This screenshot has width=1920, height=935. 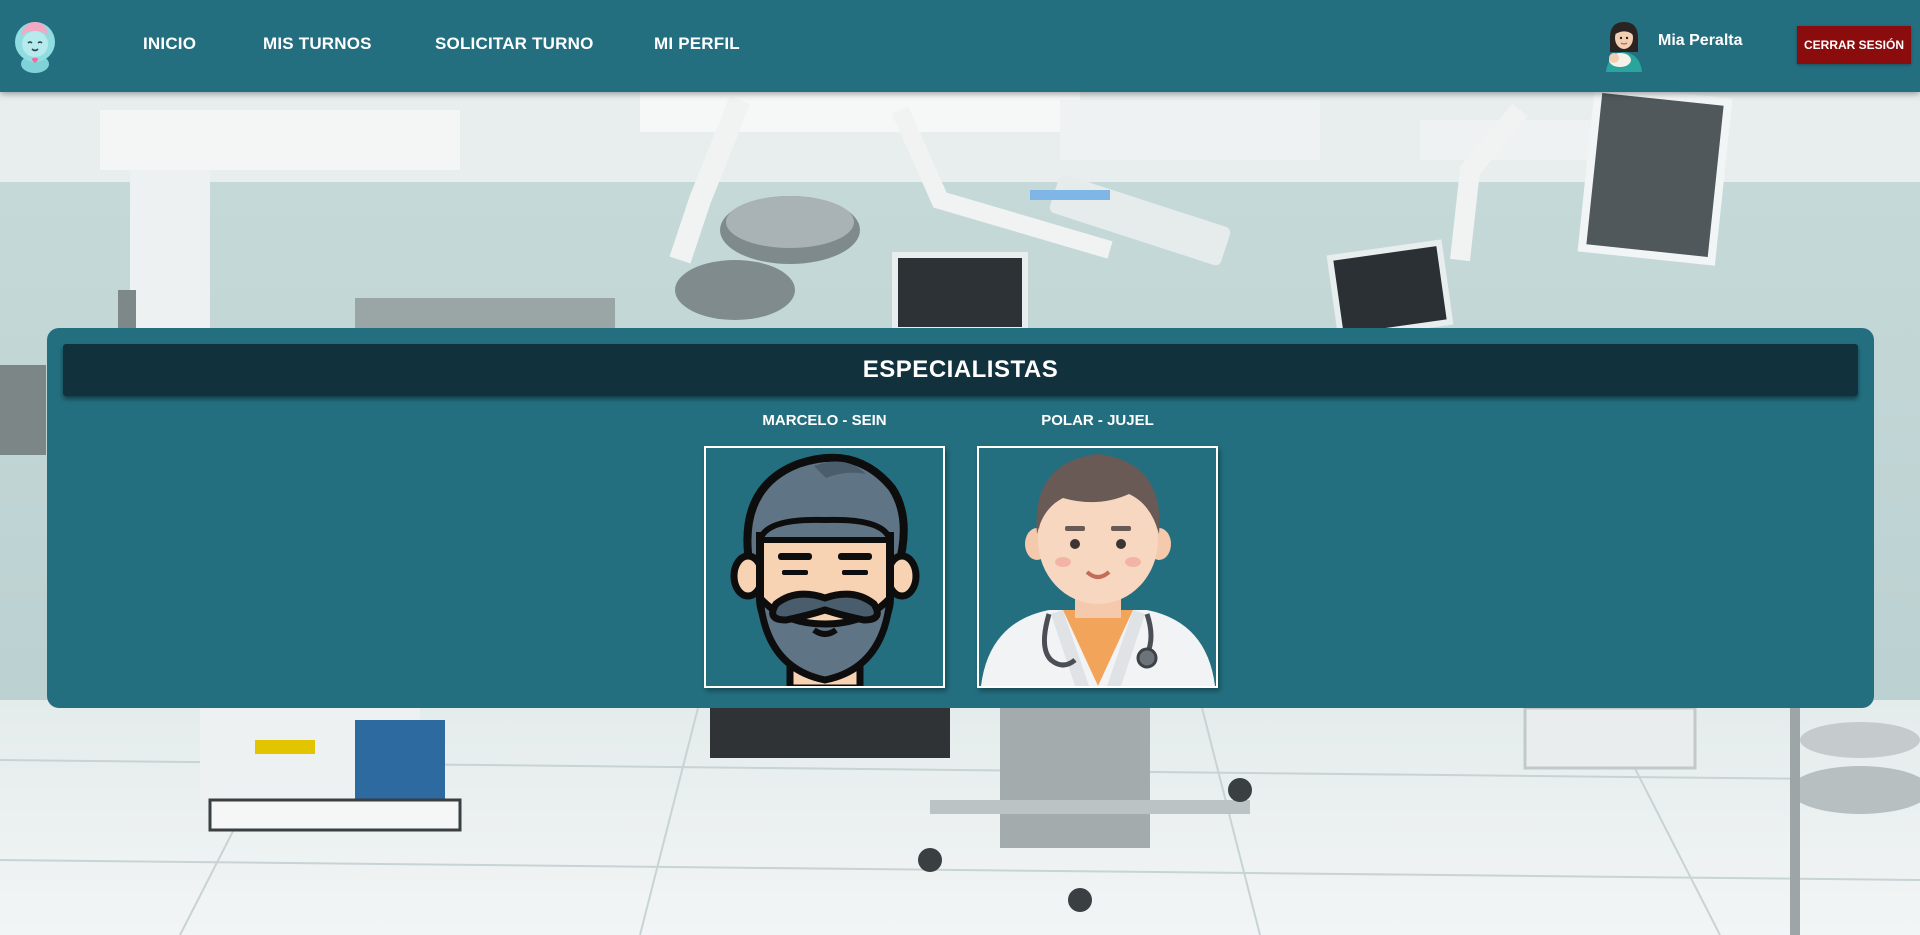 What do you see at coordinates (317, 44) in the screenshot?
I see `nav-link-mis-turnos: MIS TURNOS` at bounding box center [317, 44].